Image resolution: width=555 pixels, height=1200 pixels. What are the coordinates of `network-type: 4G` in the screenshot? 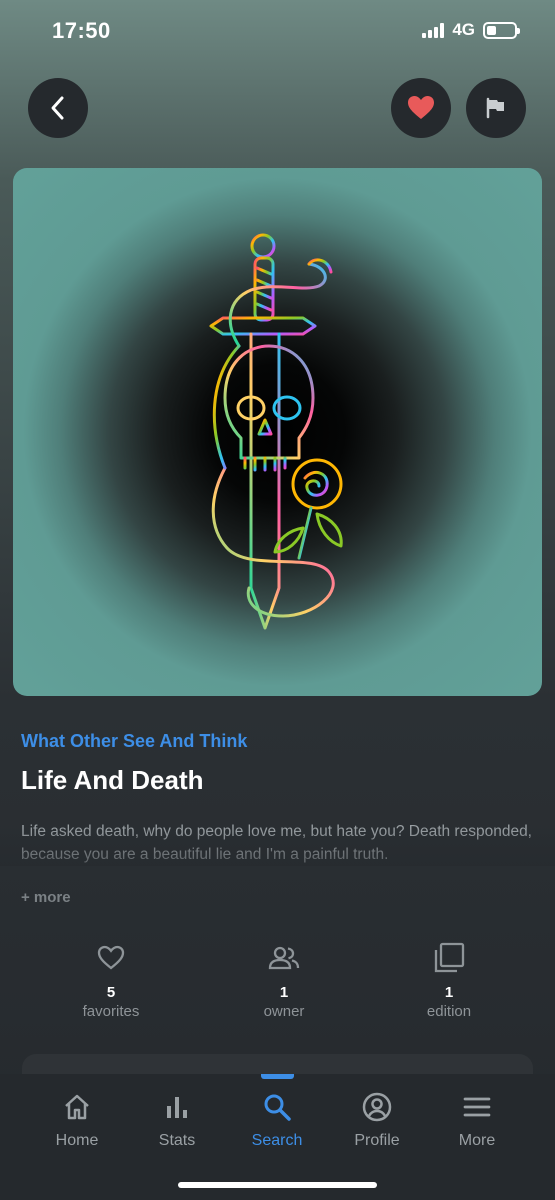 It's located at (463, 29).